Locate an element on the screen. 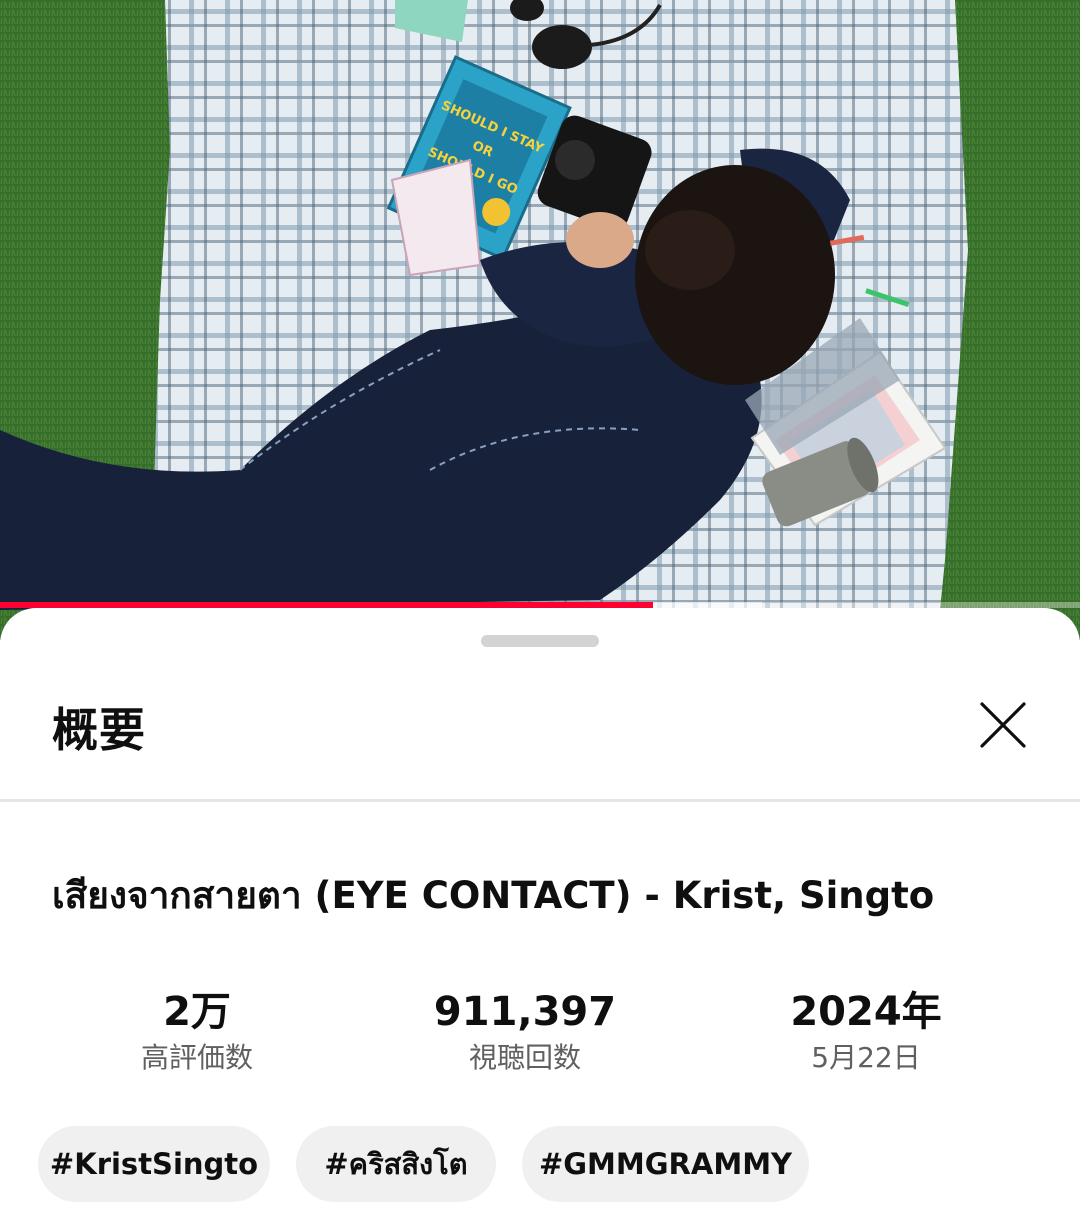  stat-date-year: 2024年 is located at coordinates (866, 1012).